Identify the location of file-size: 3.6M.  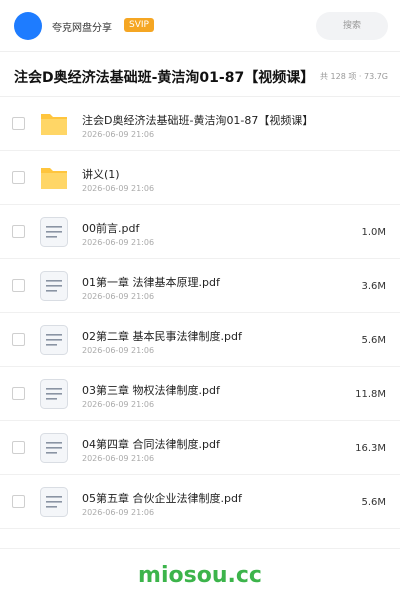
(373, 286).